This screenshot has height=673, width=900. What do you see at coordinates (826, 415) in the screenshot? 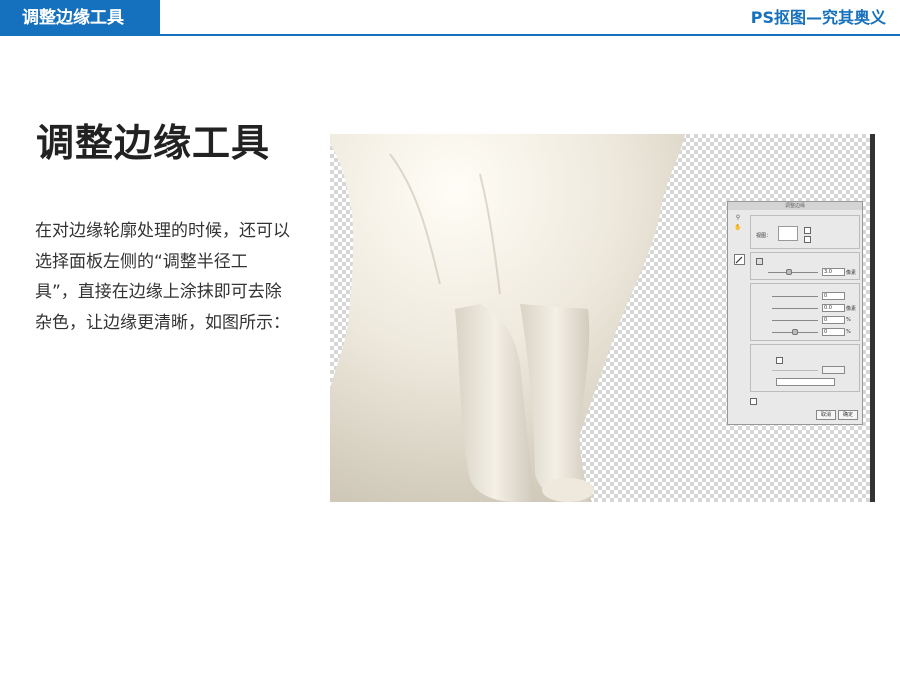
I see `cancel-button: 取消` at bounding box center [826, 415].